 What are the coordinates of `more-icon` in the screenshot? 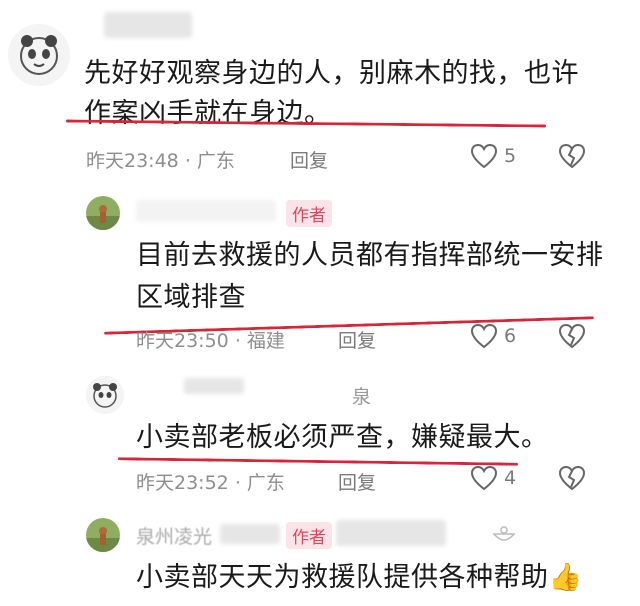 It's located at (504, 534).